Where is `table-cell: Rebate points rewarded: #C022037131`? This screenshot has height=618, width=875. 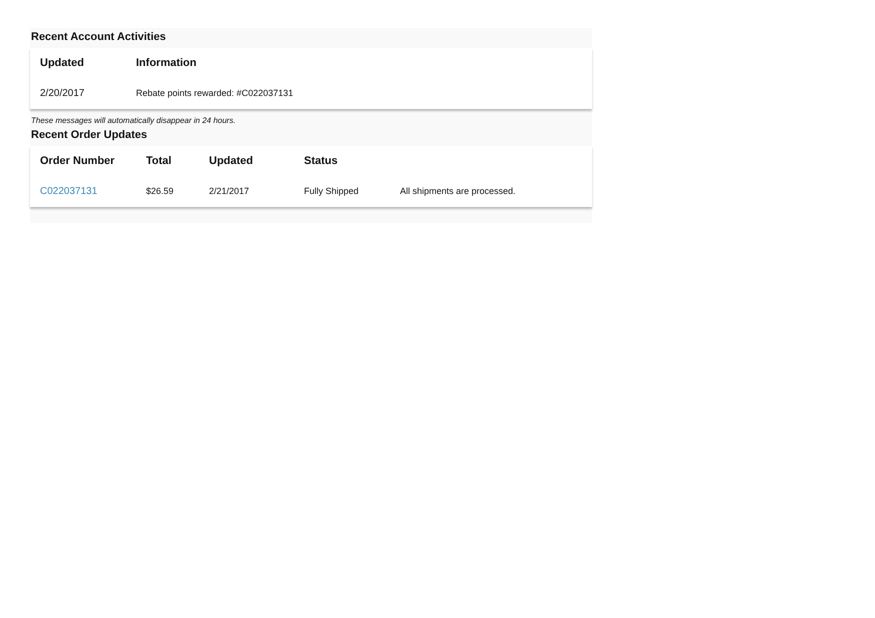
table-cell: Rebate points rewarded: #C022037131 is located at coordinates (215, 93).